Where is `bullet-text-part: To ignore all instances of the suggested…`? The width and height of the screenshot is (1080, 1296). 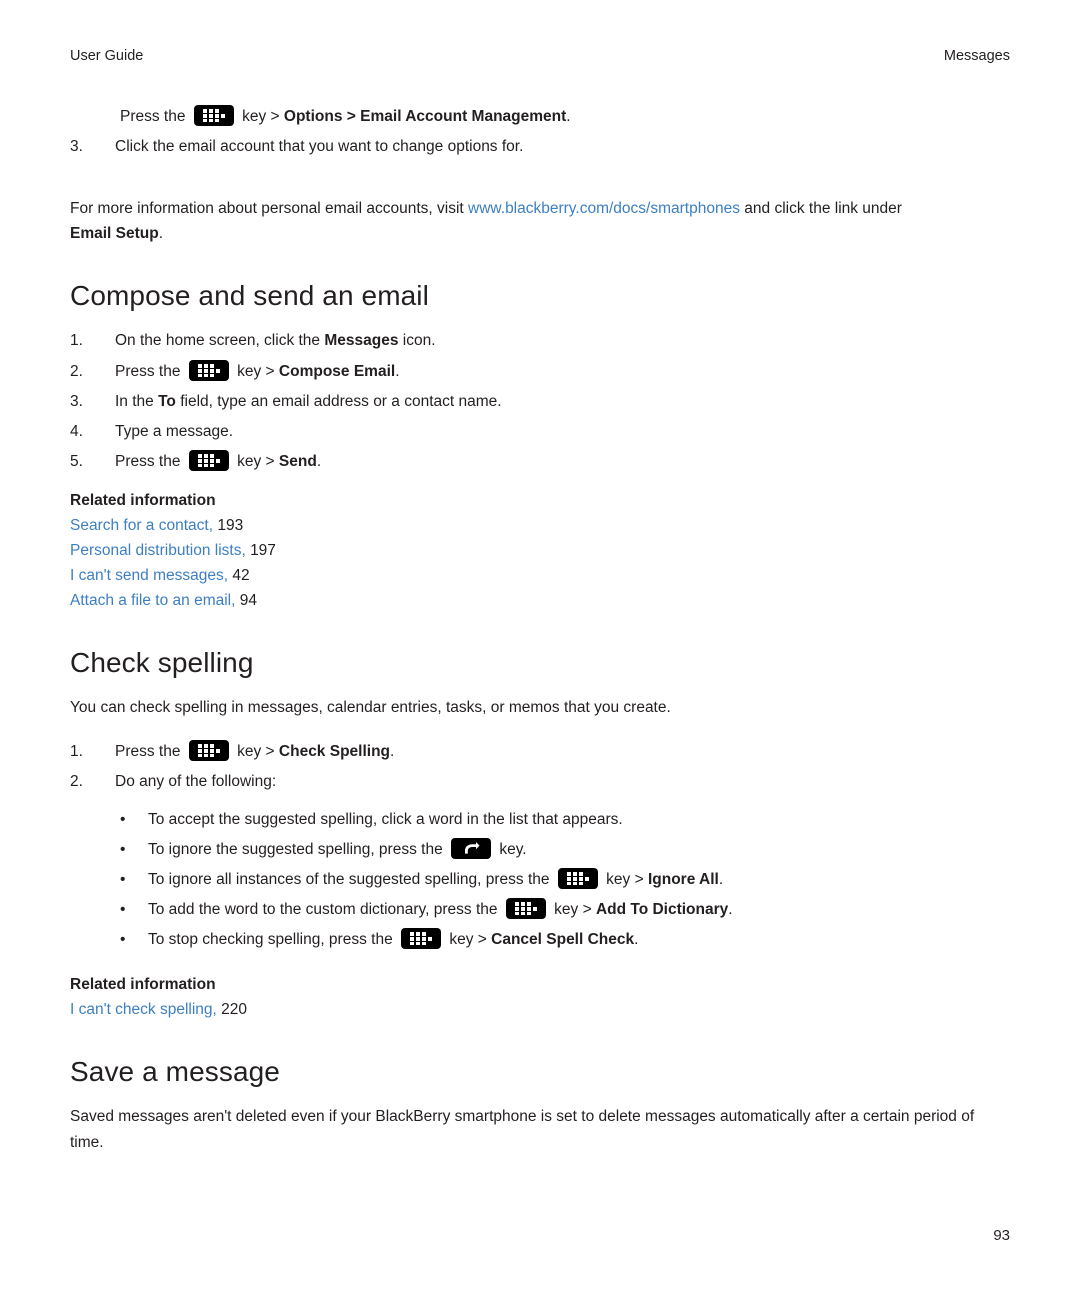
bullet-text-part: To ignore all instances of the suggested… is located at coordinates (349, 879).